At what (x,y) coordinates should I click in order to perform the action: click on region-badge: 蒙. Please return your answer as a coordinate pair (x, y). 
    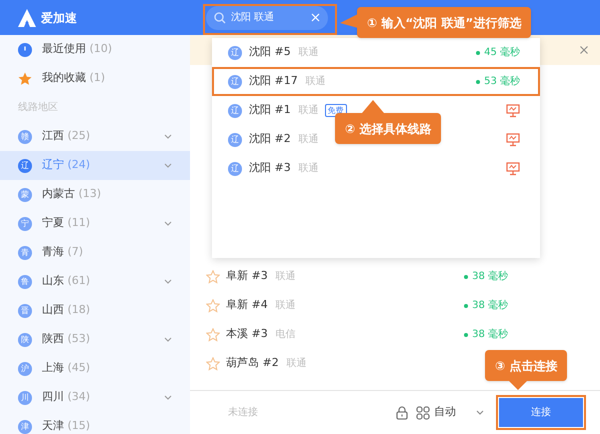
    Looking at the image, I should click on (25, 195).